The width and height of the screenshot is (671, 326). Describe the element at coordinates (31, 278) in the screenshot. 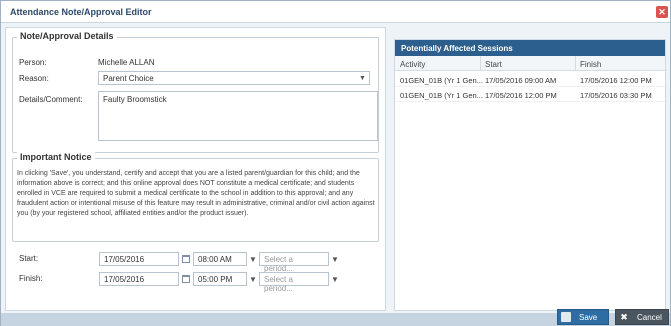

I see `finish-label: Finish:` at that location.